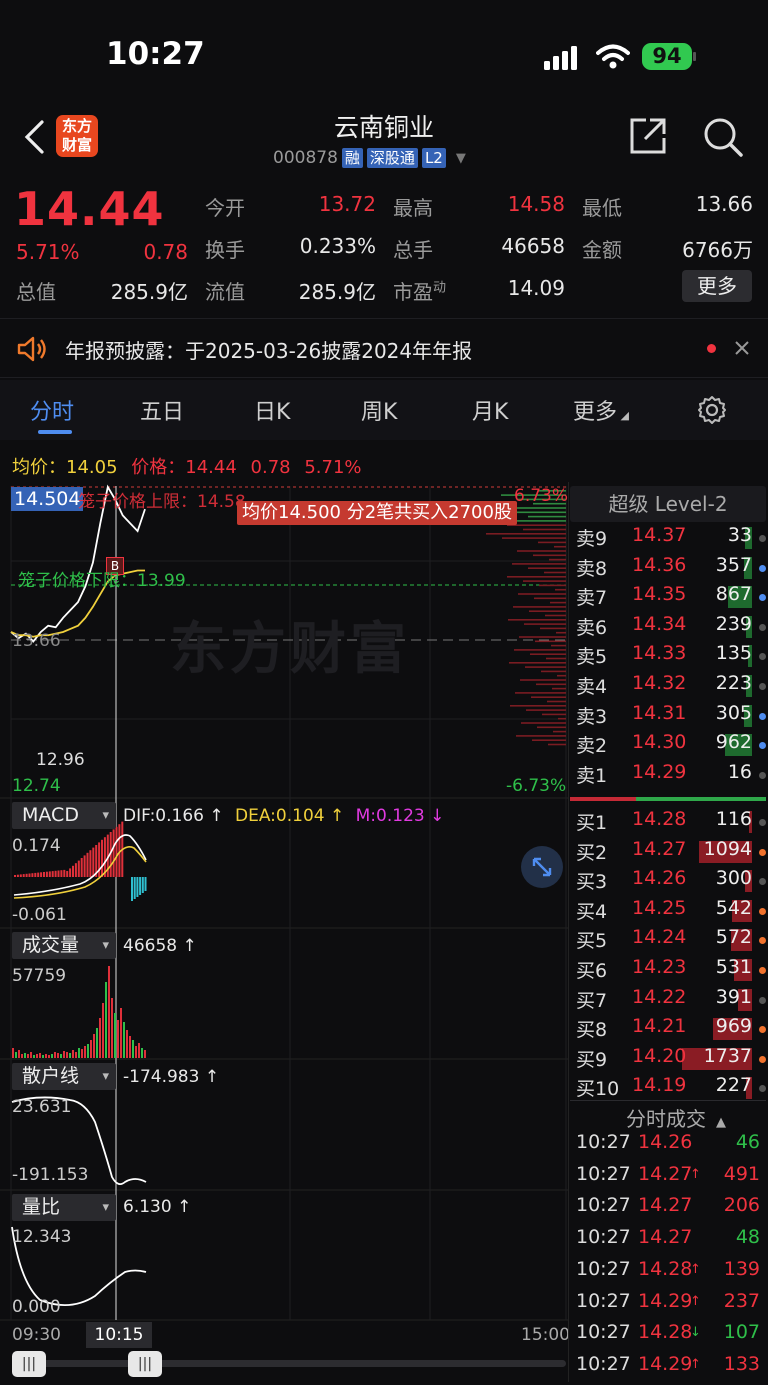 This screenshot has width=768, height=1385. What do you see at coordinates (333, 467) in the screenshot?
I see `price-change-pct: 5.71%` at bounding box center [333, 467].